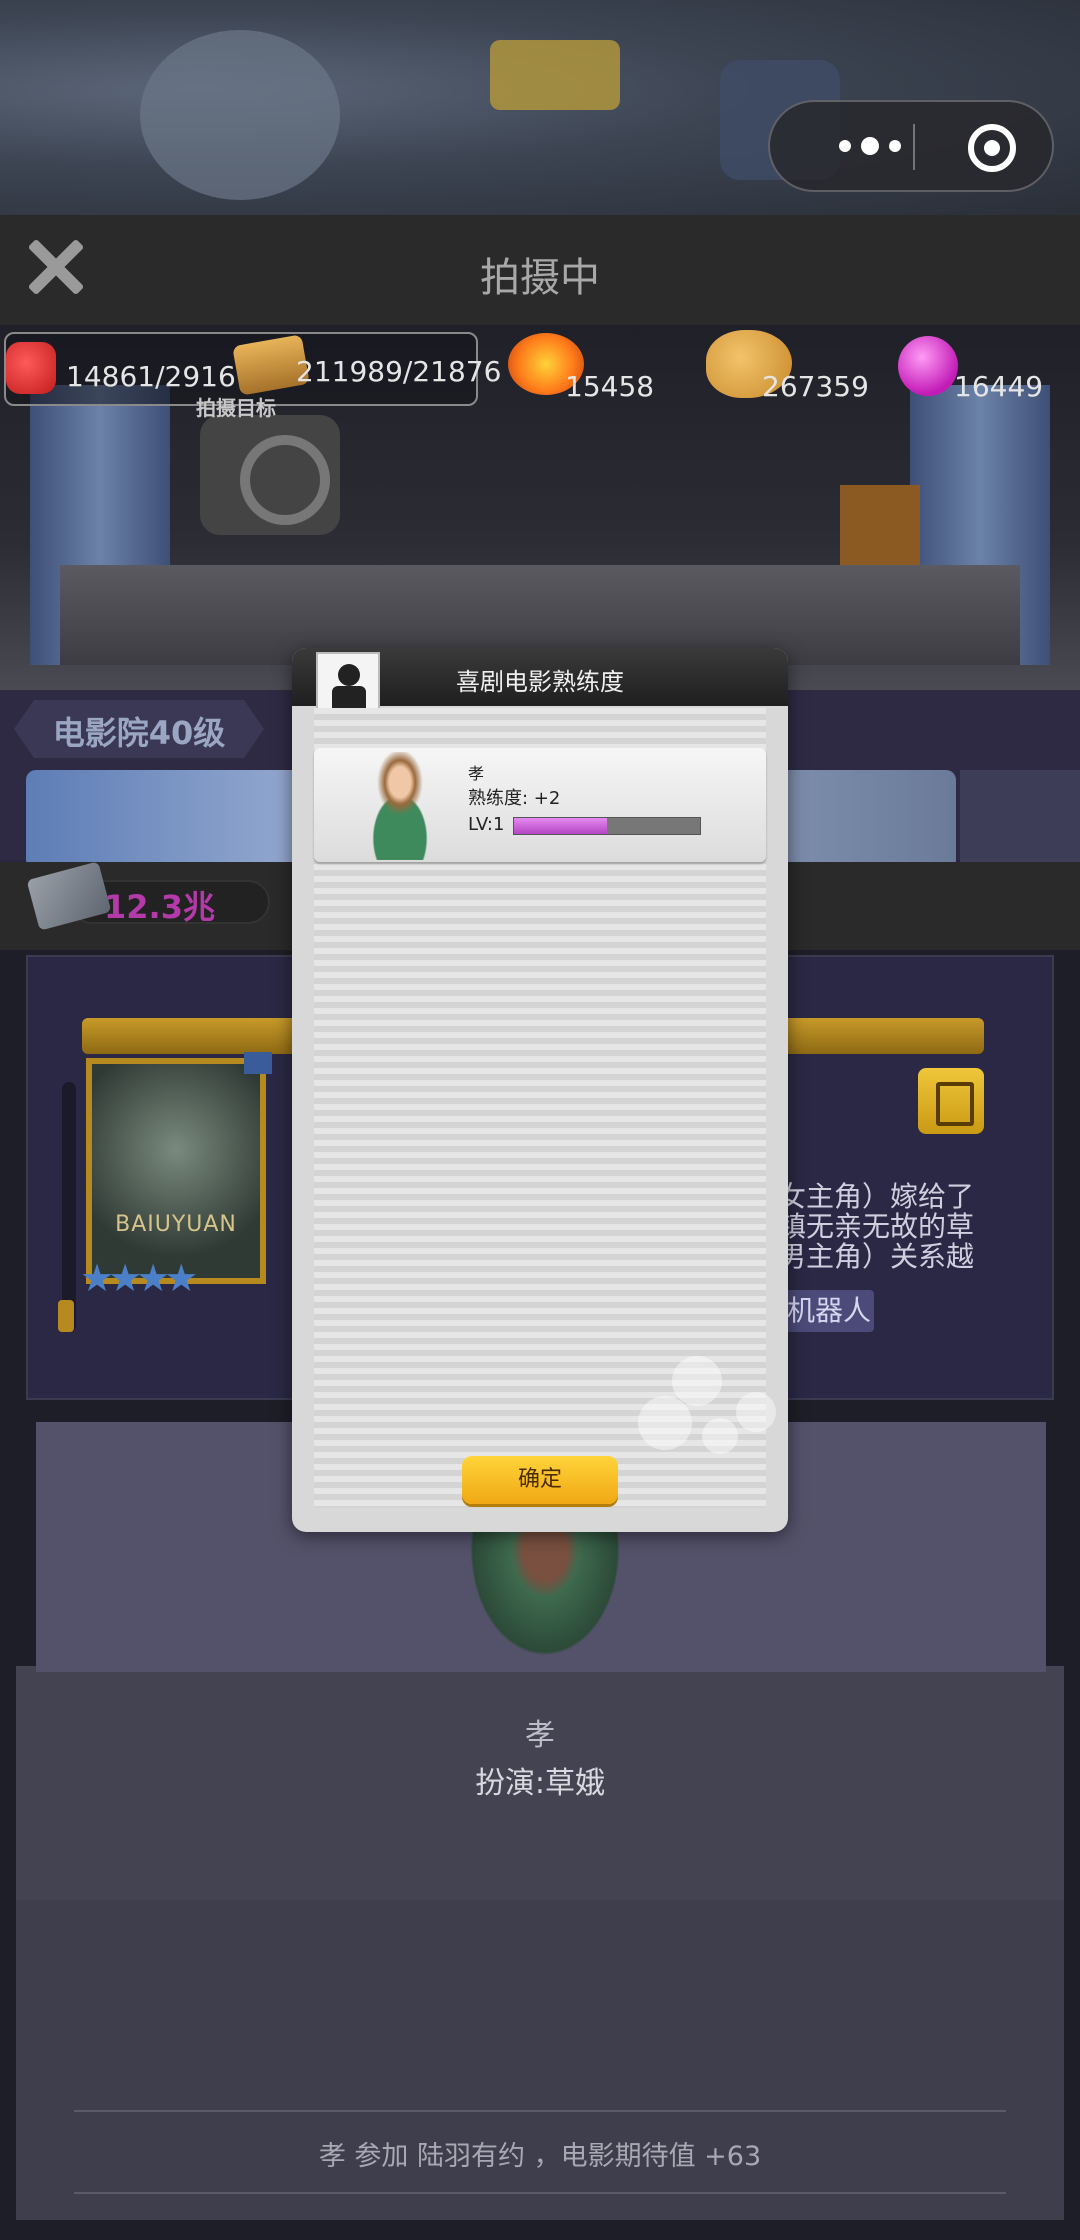 The image size is (1080, 2240). Describe the element at coordinates (540, 1783) in the screenshot. I see `actor-role: 扮演:草娥` at that location.